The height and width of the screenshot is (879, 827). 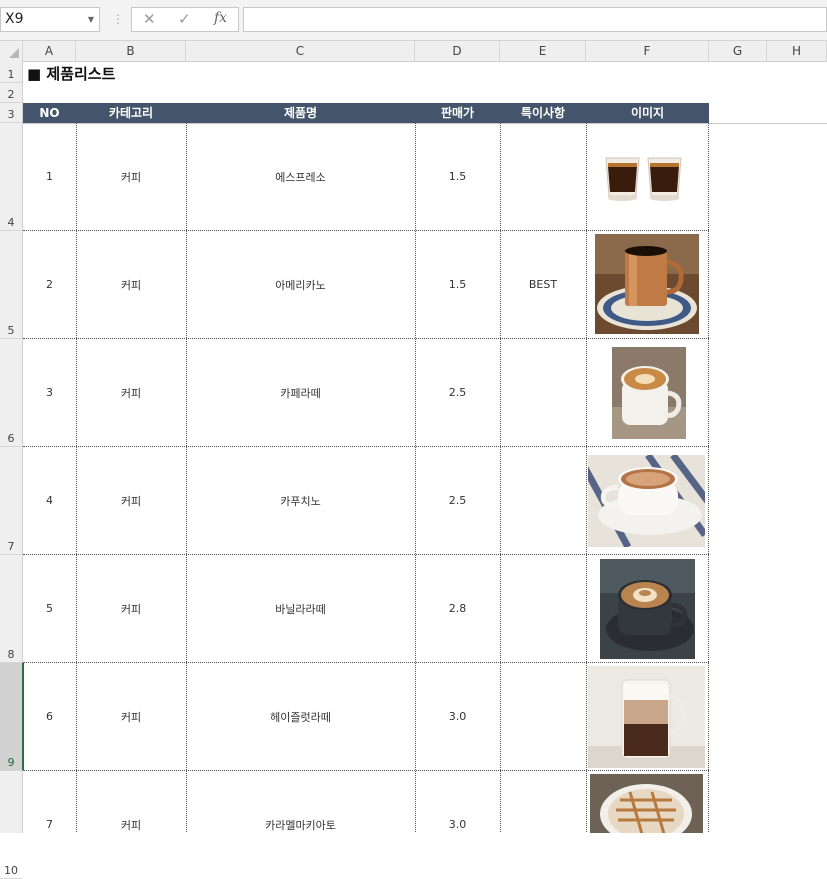 I want to click on row-header-9: 9, so click(x=12, y=717).